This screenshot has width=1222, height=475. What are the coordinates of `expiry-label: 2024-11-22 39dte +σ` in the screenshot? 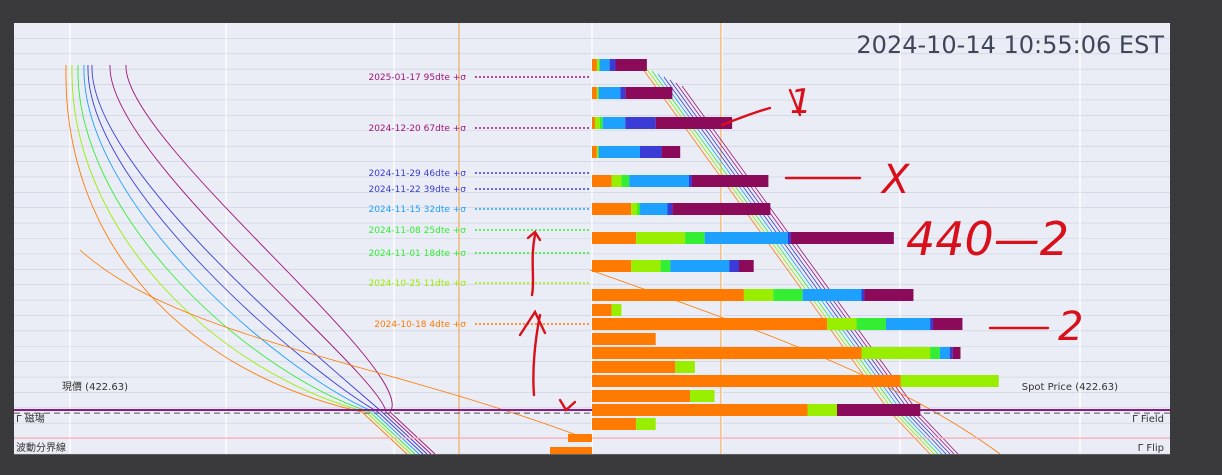 It's located at (417, 190).